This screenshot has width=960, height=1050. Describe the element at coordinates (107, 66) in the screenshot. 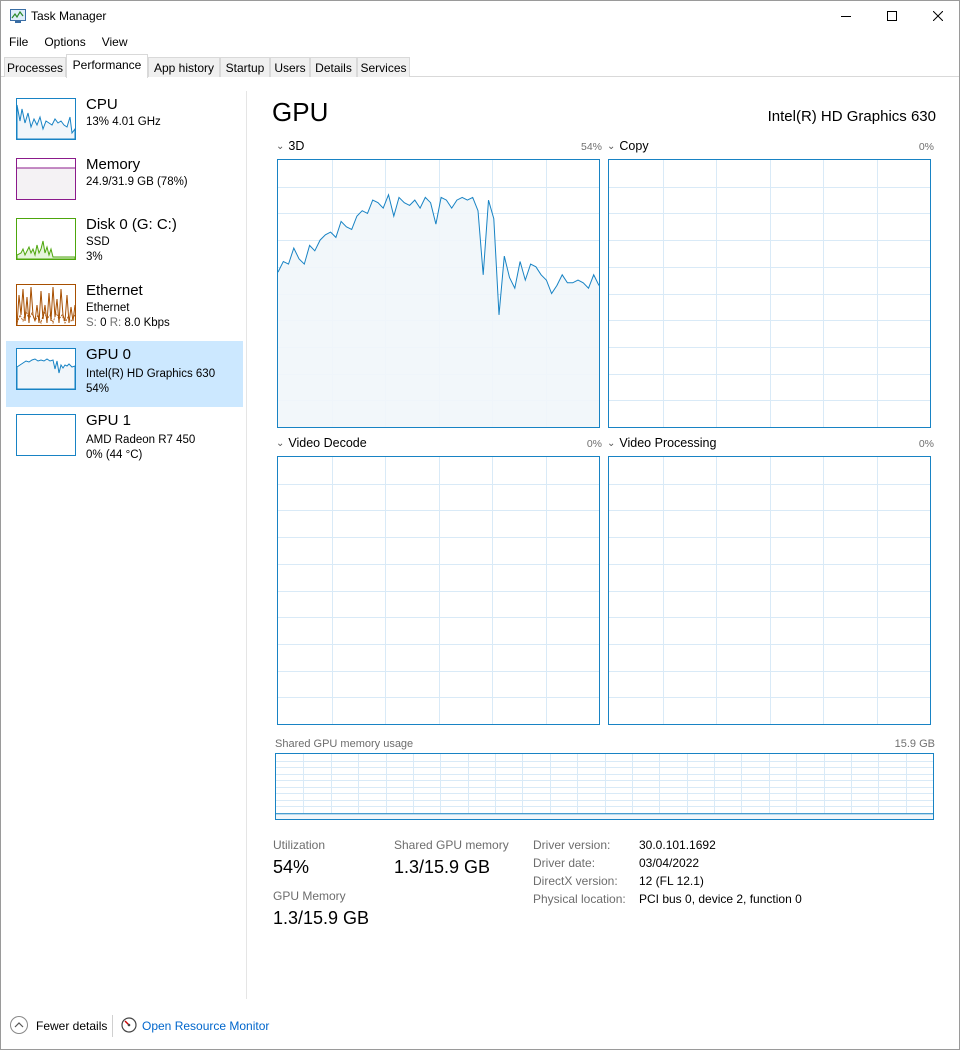

I see `tab-performance: Performance` at that location.